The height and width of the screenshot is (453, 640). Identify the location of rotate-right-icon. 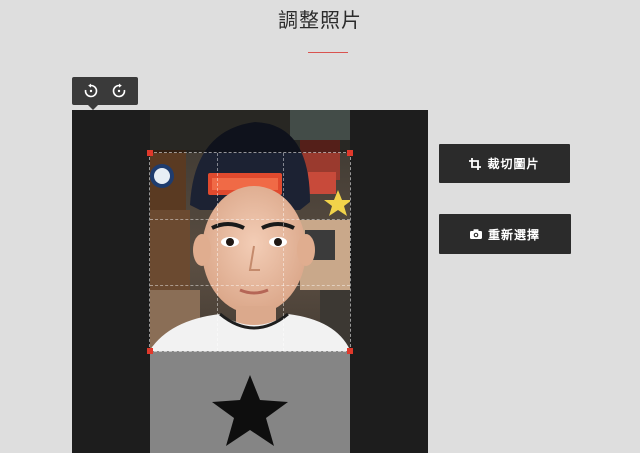
(119, 91).